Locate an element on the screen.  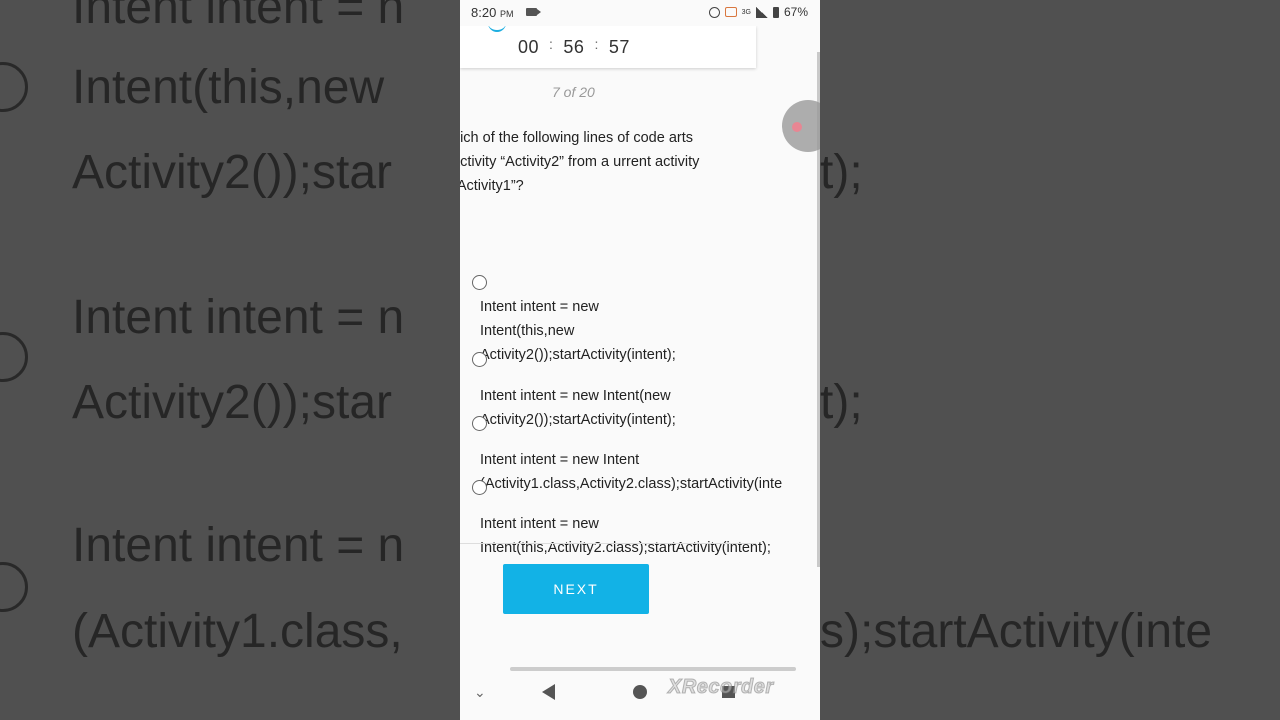
next-button: NEXT is located at coordinates (576, 589).